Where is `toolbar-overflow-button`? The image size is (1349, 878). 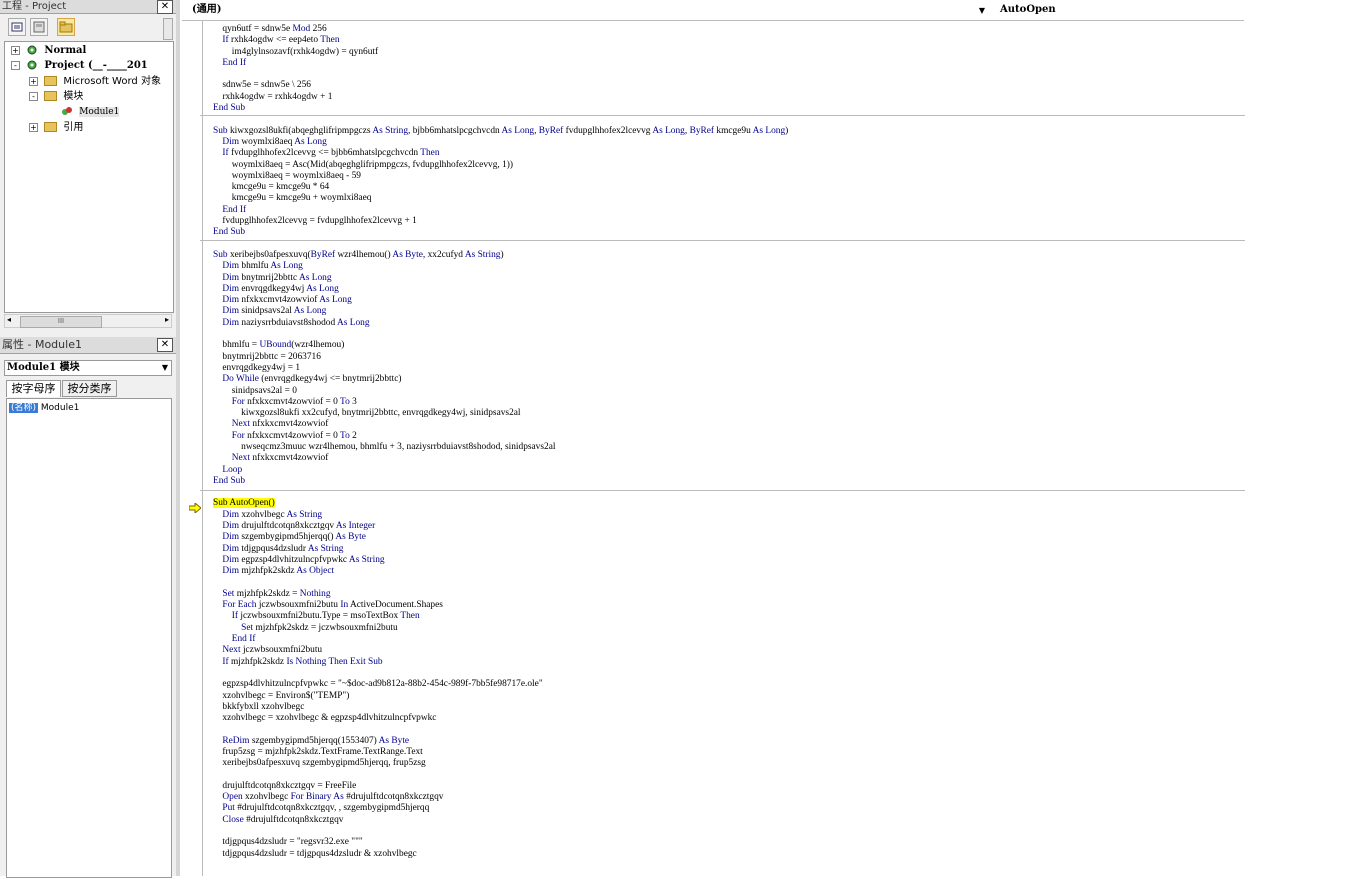 toolbar-overflow-button is located at coordinates (168, 29).